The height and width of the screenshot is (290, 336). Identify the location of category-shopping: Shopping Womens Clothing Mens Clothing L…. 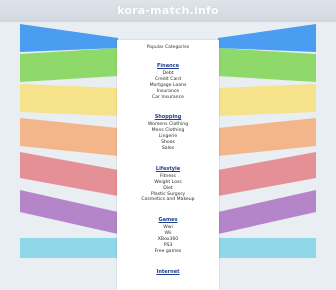
(168, 127).